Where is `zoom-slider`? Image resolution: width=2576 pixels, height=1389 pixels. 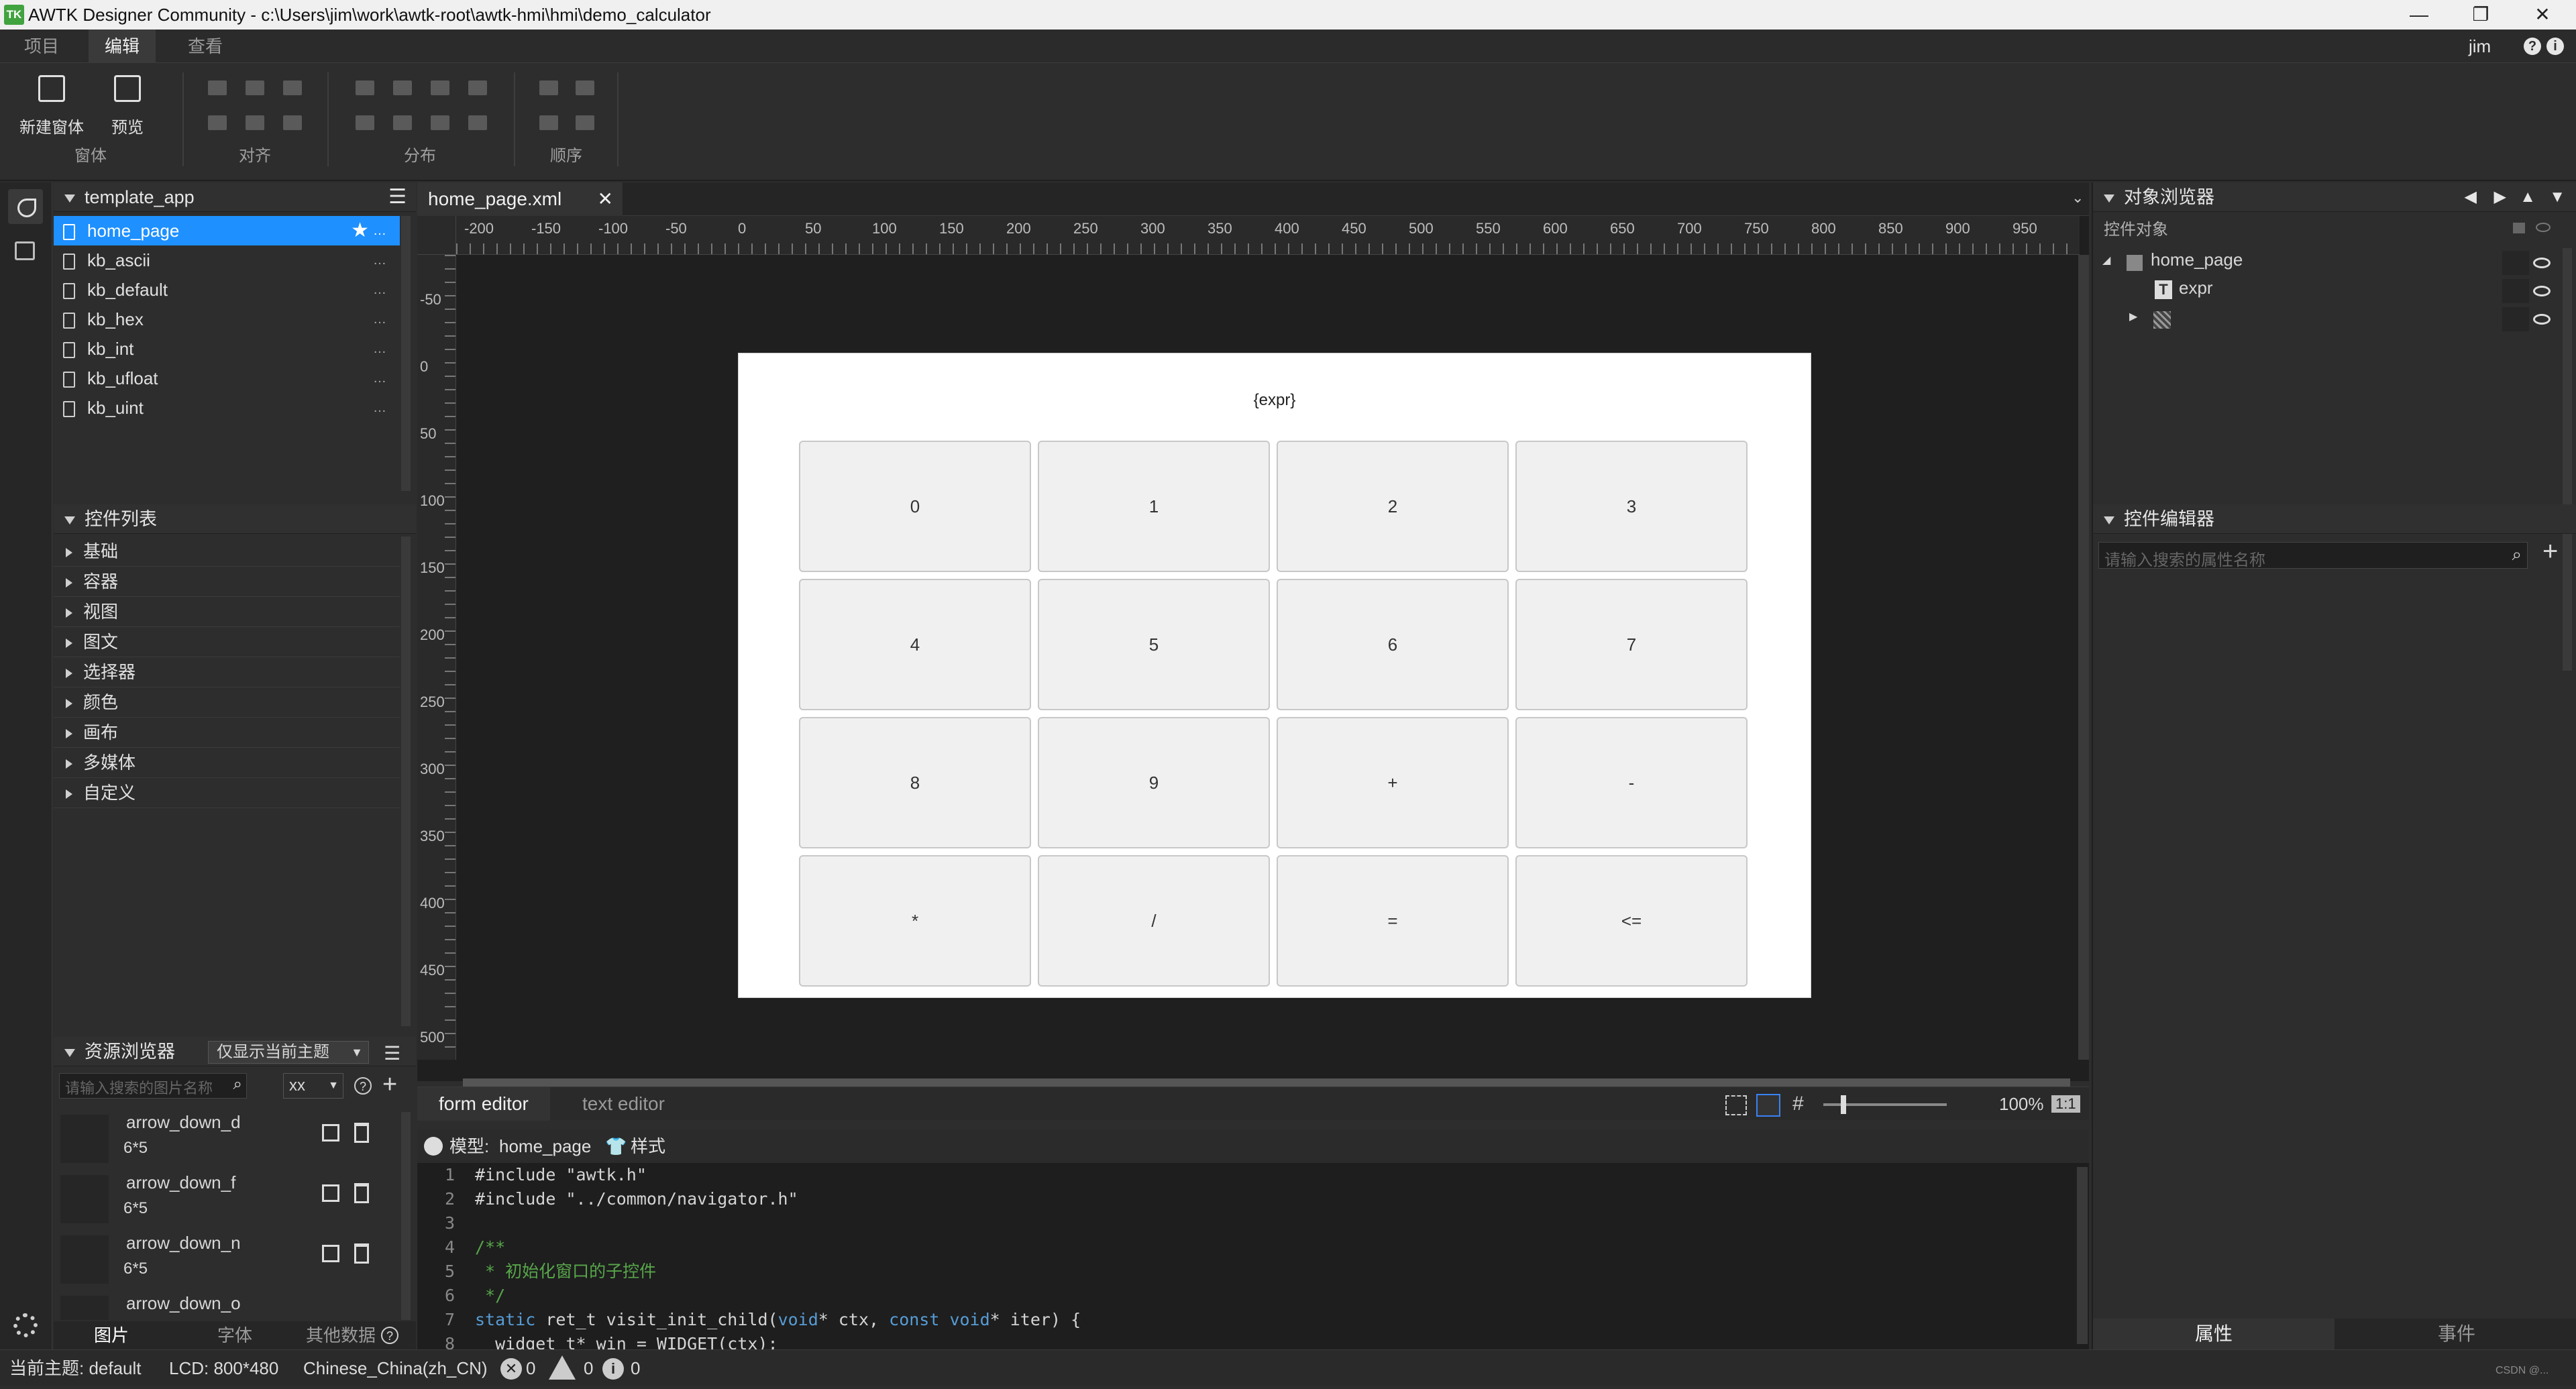 zoom-slider is located at coordinates (1885, 1105).